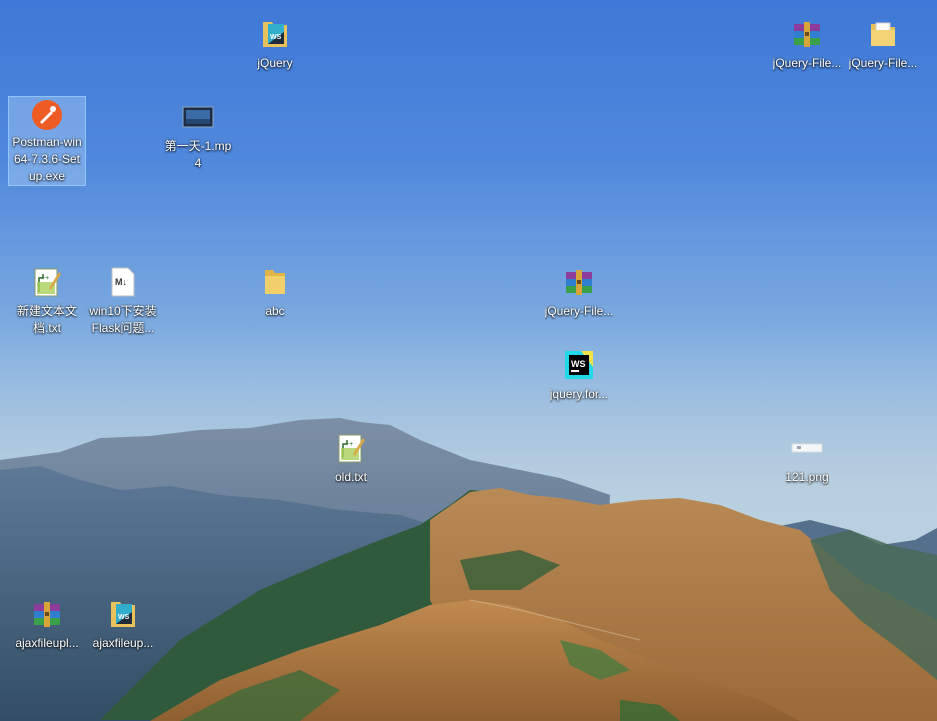  Describe the element at coordinates (47, 301) in the screenshot. I see `desktop-icon-new-text-doc: ++ 新建文本文档.txt` at that location.